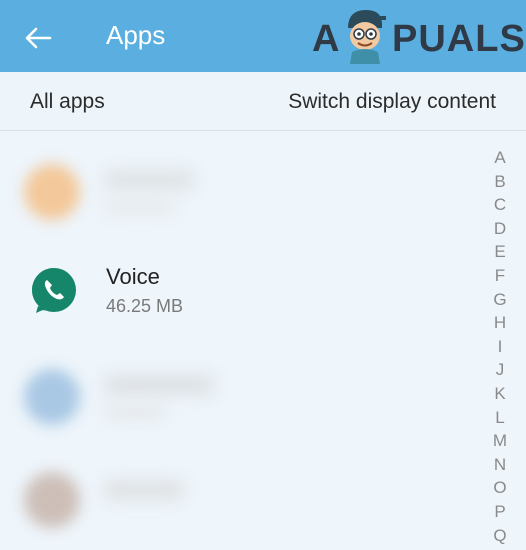  I want to click on appuals-logo: A PUALS, so click(417, 36).